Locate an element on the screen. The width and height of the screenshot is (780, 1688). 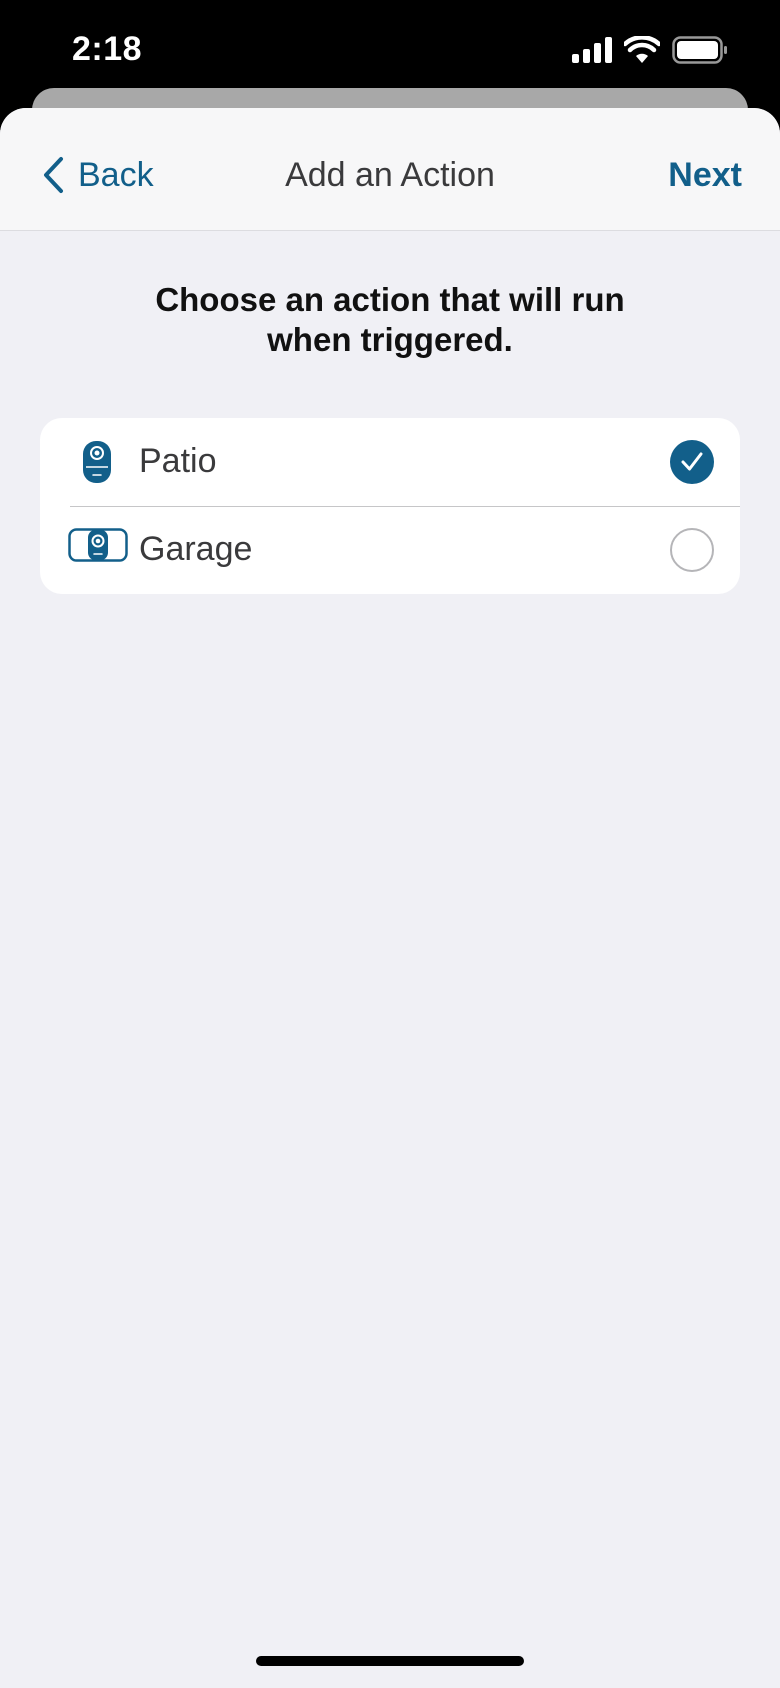
page-title: Add an Action is located at coordinates (390, 175).